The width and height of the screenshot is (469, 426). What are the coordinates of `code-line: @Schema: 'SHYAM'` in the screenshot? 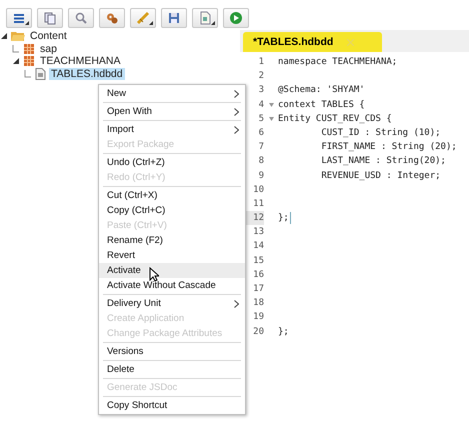 It's located at (321, 90).